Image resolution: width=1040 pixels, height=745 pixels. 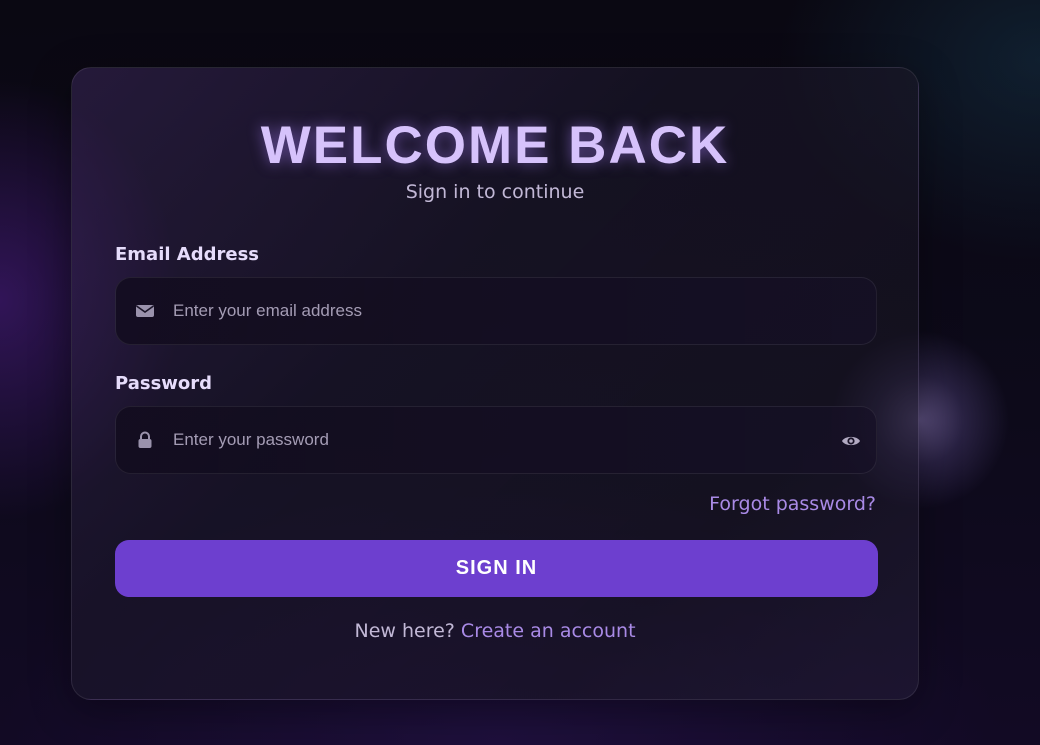 I want to click on email-input, so click(x=493, y=311).